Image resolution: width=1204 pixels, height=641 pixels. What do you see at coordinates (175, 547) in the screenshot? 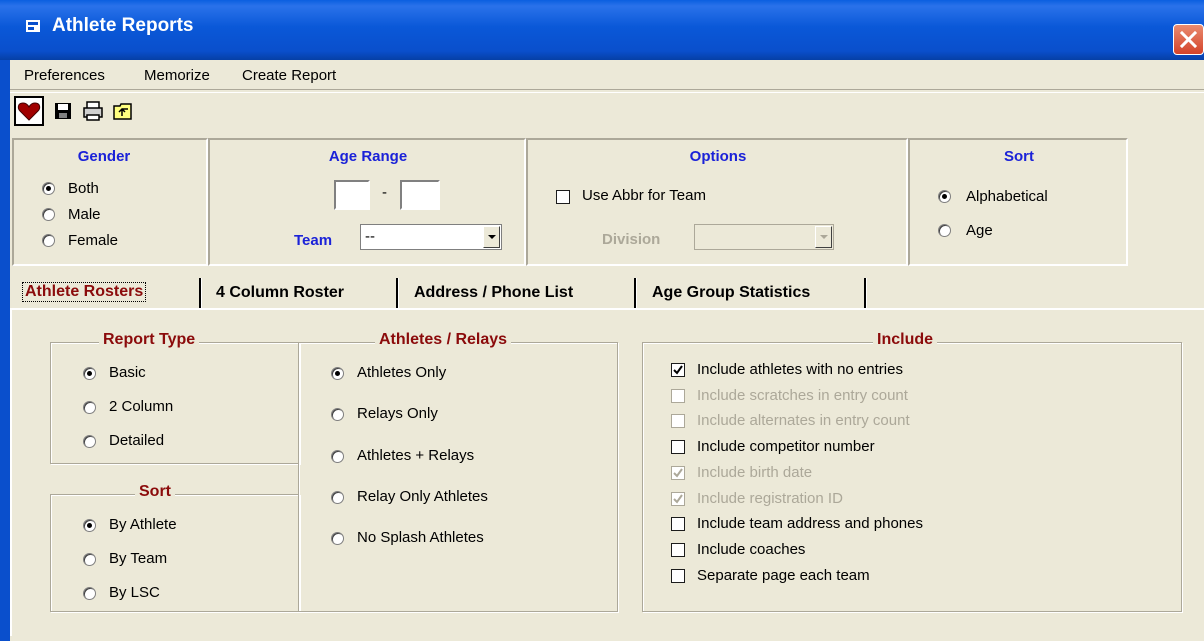
I see `sort-fieldset: Sort By Athlete By Team By LSC` at bounding box center [175, 547].